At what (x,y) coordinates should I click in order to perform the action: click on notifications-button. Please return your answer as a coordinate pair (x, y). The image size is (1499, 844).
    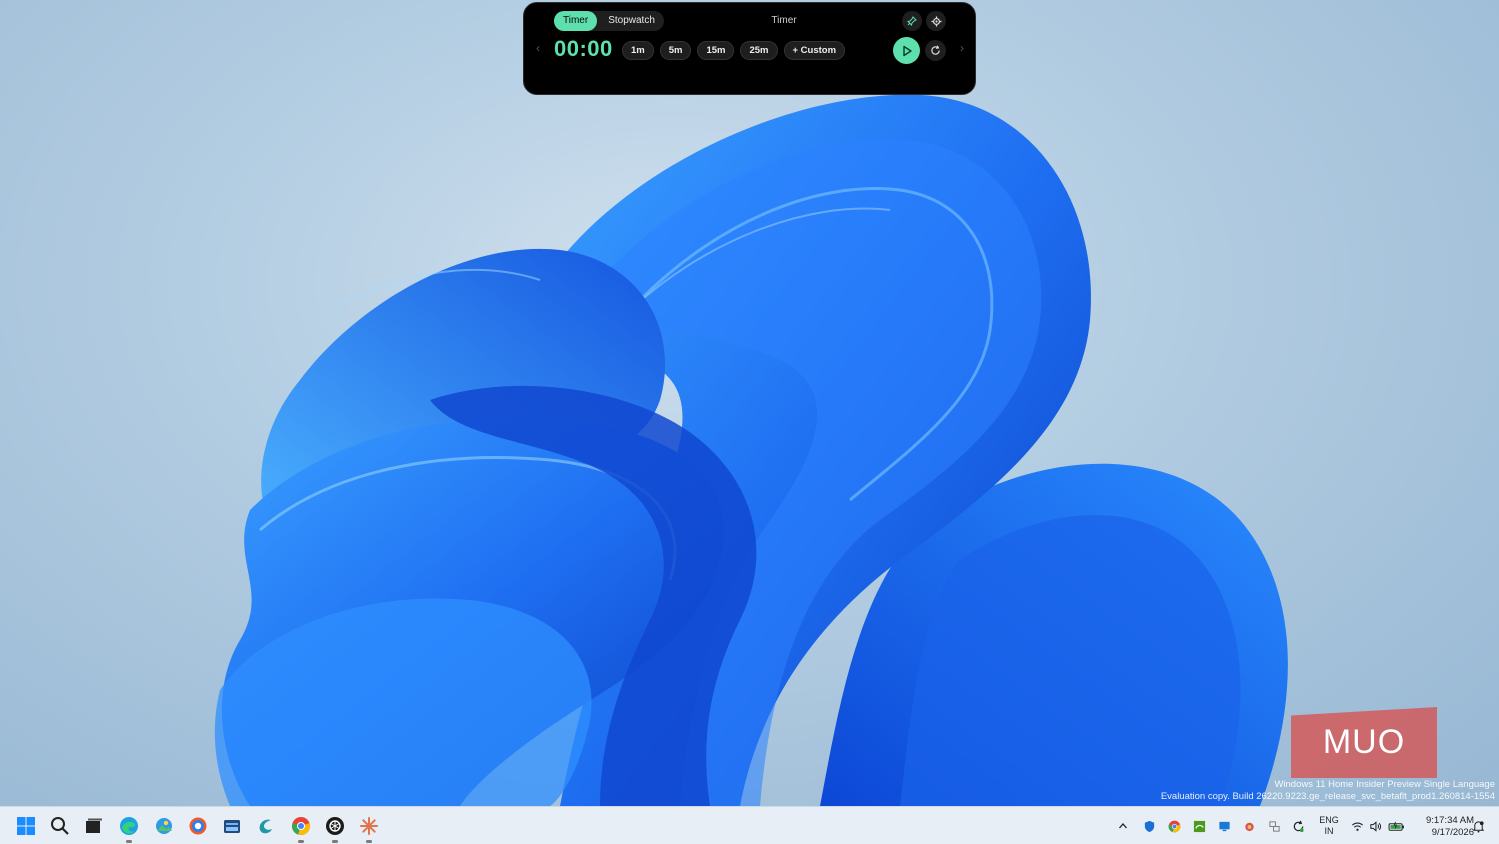
    Looking at the image, I should click on (1478, 826).